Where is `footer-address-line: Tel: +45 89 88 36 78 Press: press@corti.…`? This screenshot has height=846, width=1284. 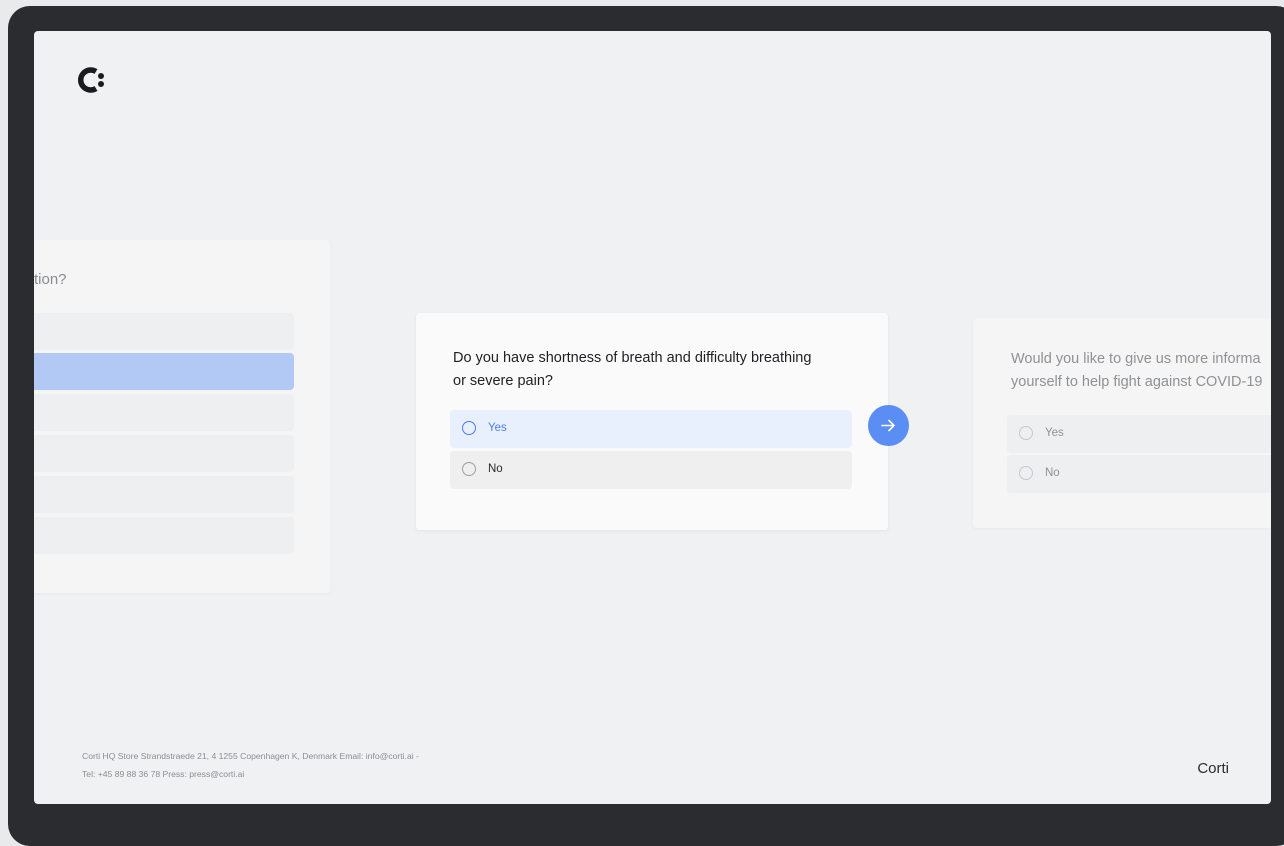 footer-address-line: Tel: +45 89 88 36 78 Press: press@corti.… is located at coordinates (163, 774).